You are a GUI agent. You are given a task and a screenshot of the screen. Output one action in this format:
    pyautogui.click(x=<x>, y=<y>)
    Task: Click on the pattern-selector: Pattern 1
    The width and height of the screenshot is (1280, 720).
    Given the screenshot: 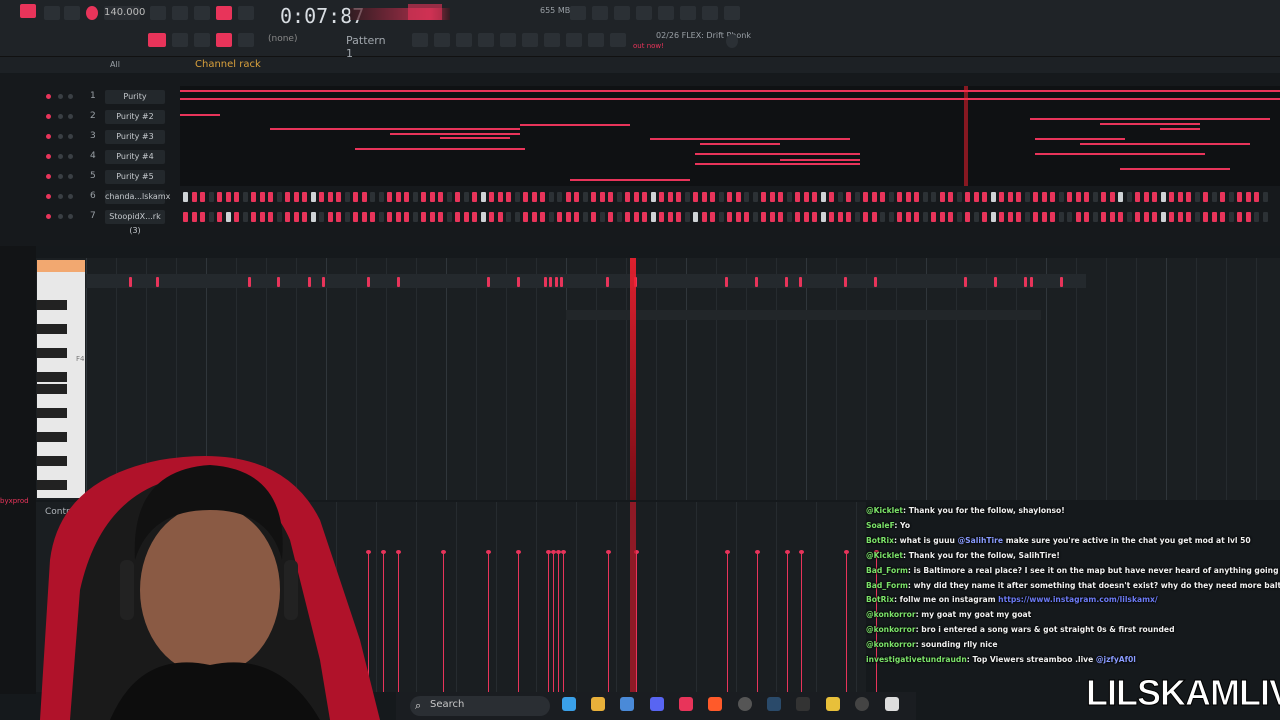 What is the action you would take?
    pyautogui.click(x=369, y=47)
    